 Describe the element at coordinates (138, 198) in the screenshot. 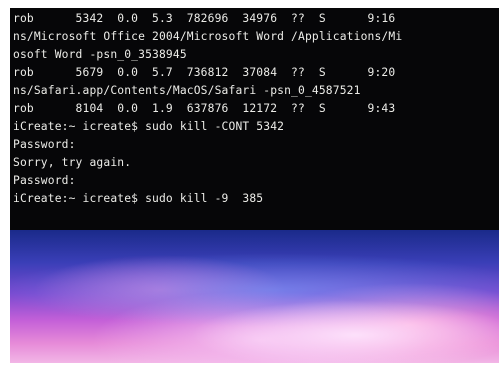

I see `terminal-line-kill-9-command: iCreate:~ icreate$ sudo kill -9 385` at that location.